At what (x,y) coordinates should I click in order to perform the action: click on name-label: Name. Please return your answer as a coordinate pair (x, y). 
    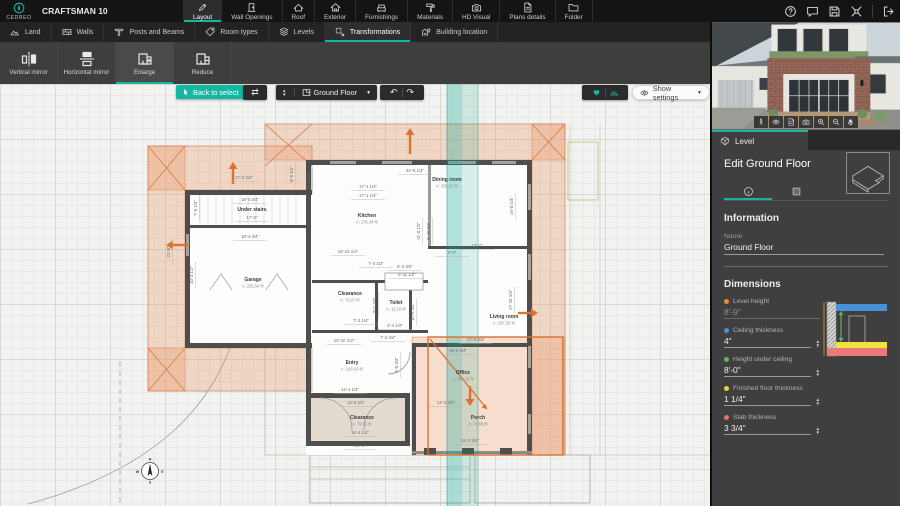
    Looking at the image, I should click on (733, 236).